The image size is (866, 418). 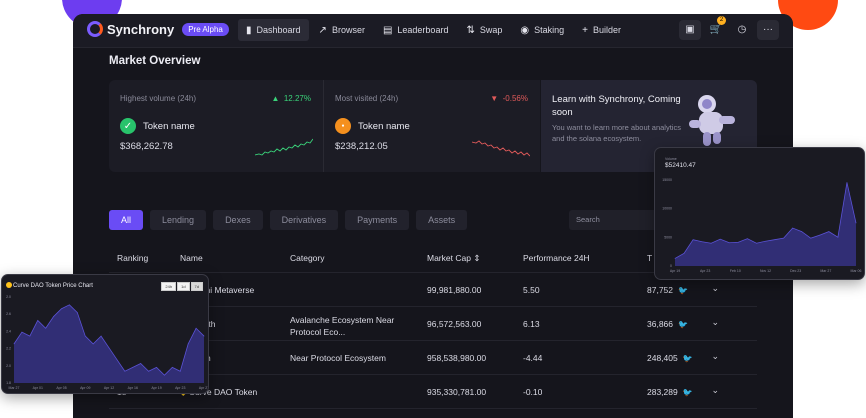 I want to click on more-icon: ···, so click(x=768, y=30).